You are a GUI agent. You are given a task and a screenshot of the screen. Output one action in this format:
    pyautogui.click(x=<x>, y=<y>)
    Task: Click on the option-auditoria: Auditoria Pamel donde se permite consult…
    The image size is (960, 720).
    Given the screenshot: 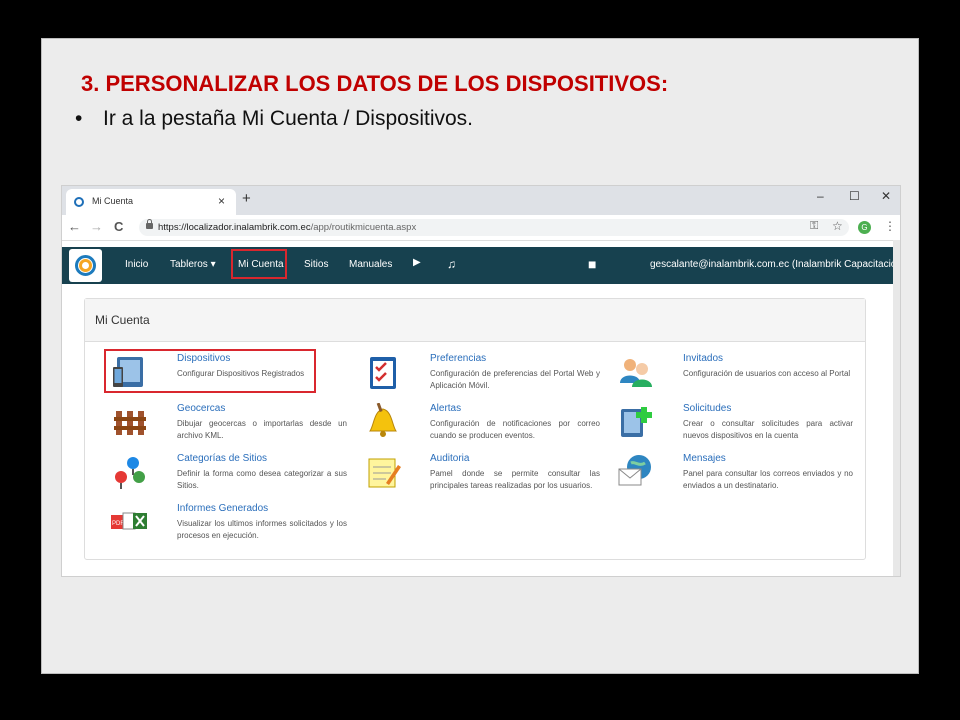 What is the action you would take?
    pyautogui.click(x=484, y=477)
    